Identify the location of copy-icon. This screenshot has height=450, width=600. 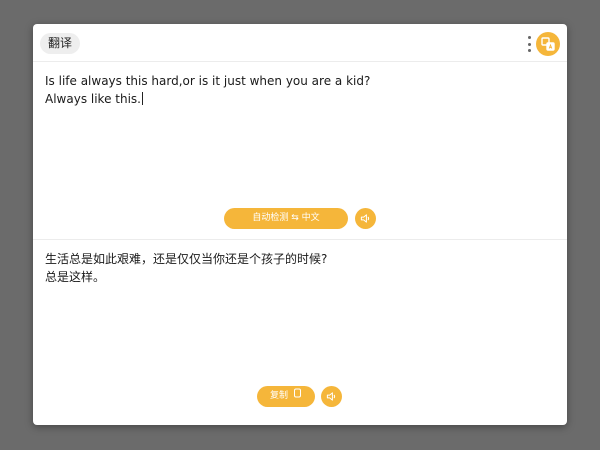
(297, 396).